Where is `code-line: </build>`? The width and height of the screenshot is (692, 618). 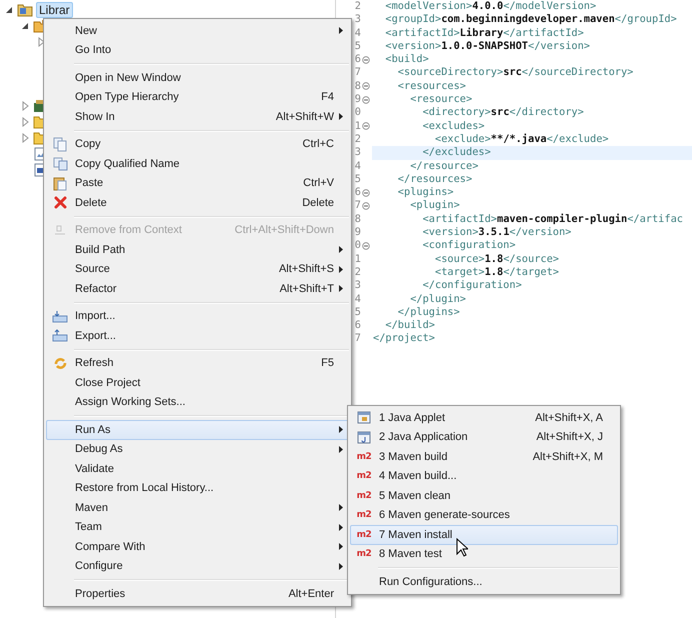 code-line: </build> is located at coordinates (410, 325).